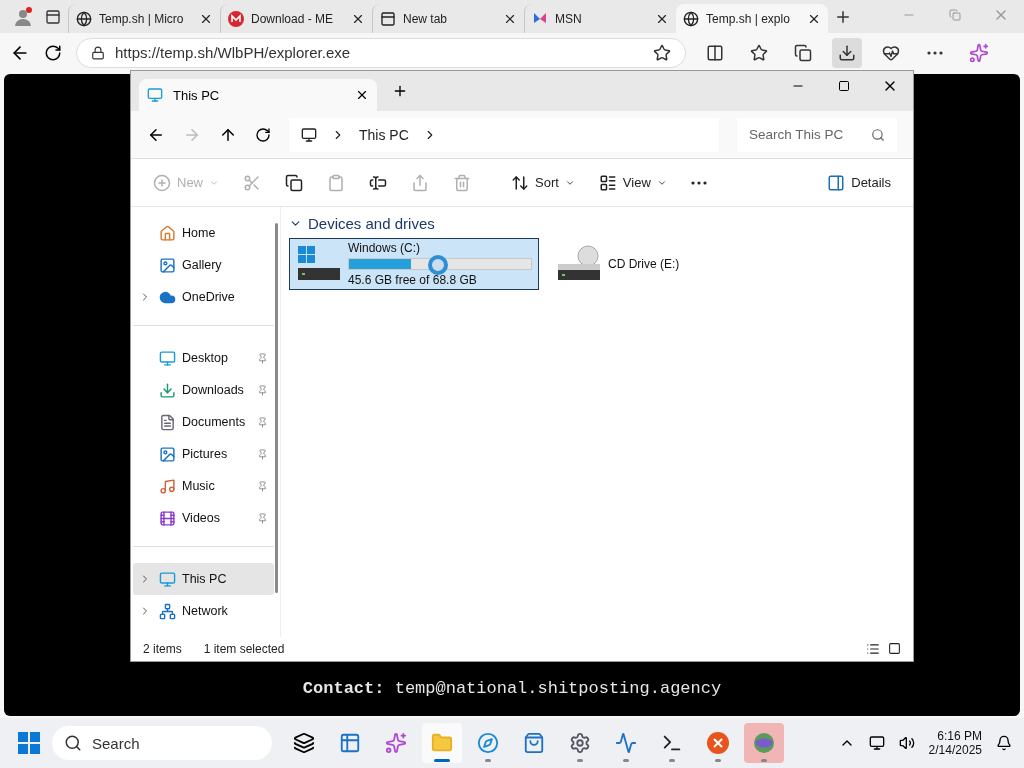 The height and width of the screenshot is (768, 1024). Describe the element at coordinates (859, 182) in the screenshot. I see `details-button: Details` at that location.